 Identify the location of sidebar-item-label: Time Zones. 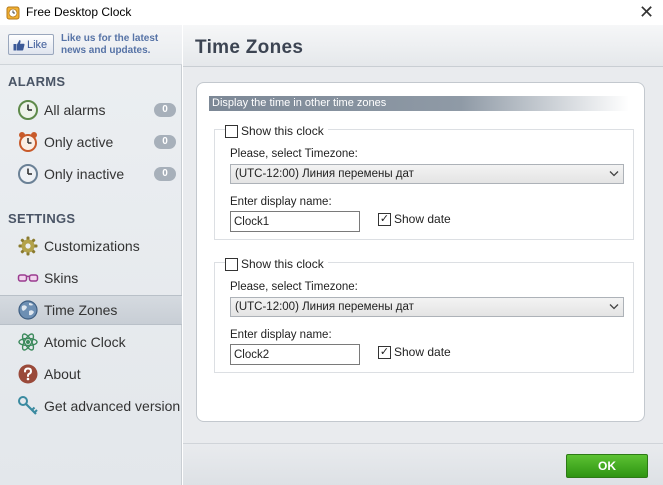
(81, 310).